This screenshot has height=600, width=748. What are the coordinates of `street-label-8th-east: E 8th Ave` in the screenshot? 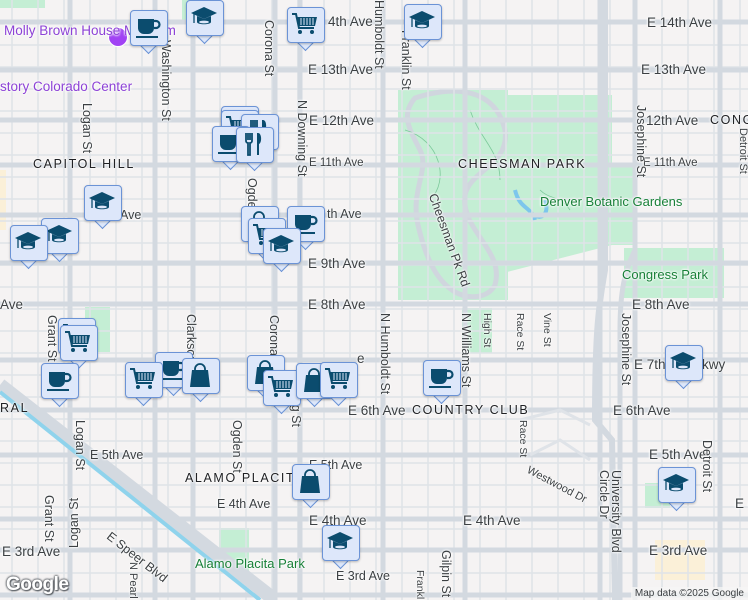 It's located at (661, 304).